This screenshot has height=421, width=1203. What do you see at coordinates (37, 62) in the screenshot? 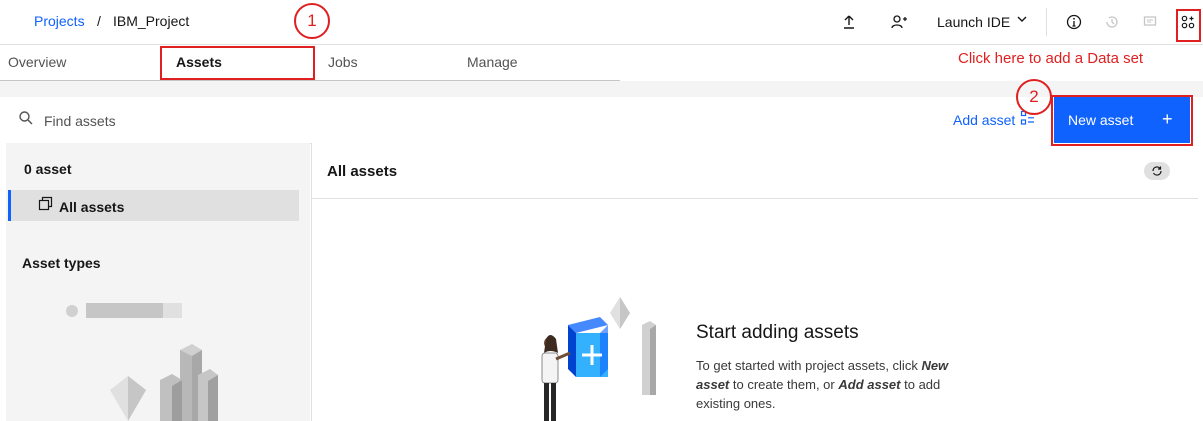
I see `tab-overview: Overview` at bounding box center [37, 62].